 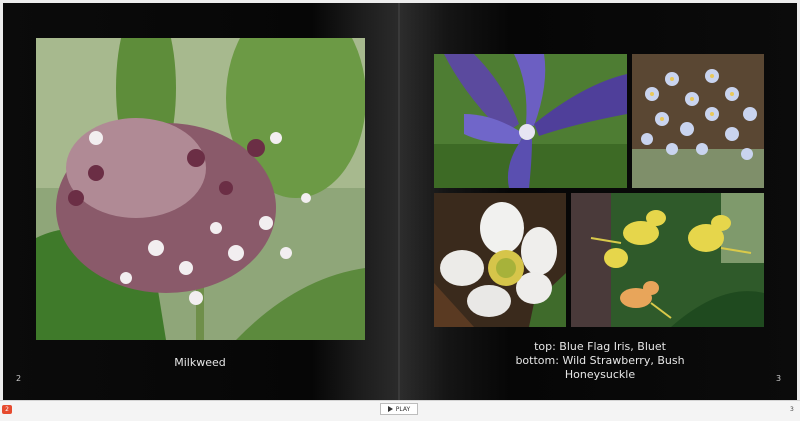 I want to click on bush-honeysuckle-photo, so click(x=667, y=260).